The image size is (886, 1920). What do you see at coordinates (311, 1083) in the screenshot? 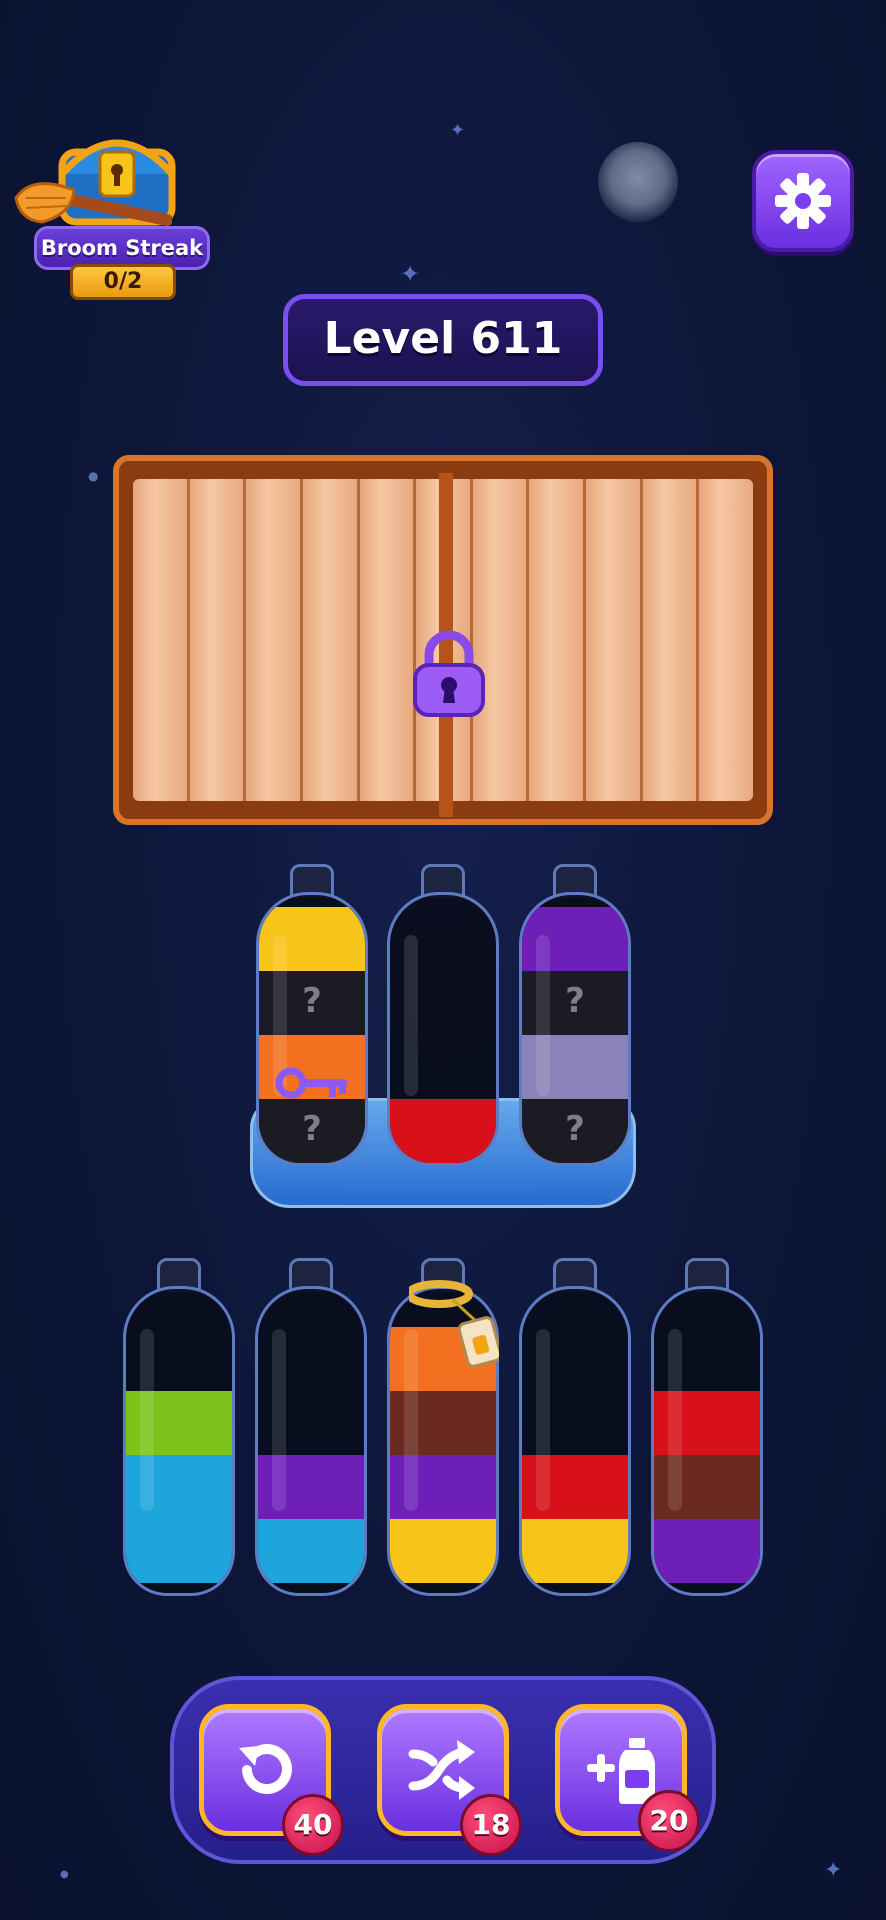
I see `key-icon` at bounding box center [311, 1083].